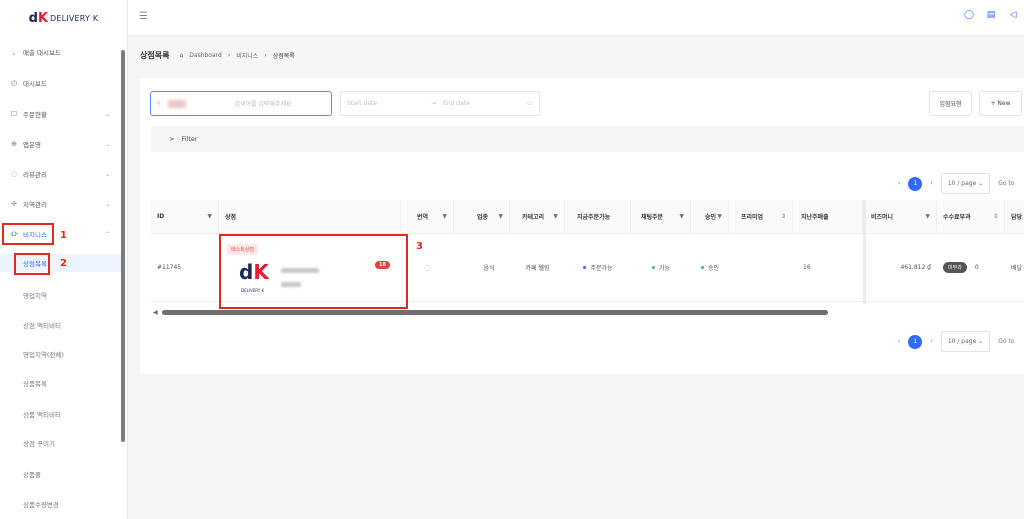  Describe the element at coordinates (107, 234) in the screenshot. I see `chevron-up-icon: ⌃` at that location.